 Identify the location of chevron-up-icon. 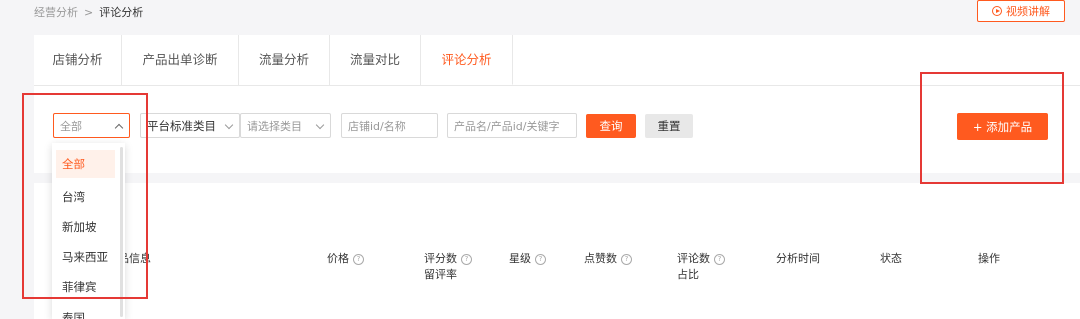
(119, 128).